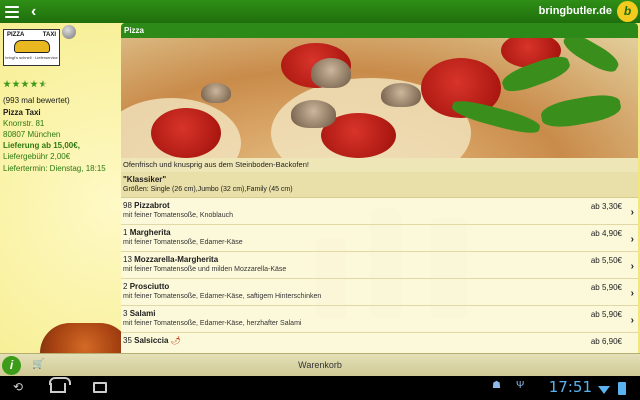  I want to click on android-icon: ☗, so click(496, 385).